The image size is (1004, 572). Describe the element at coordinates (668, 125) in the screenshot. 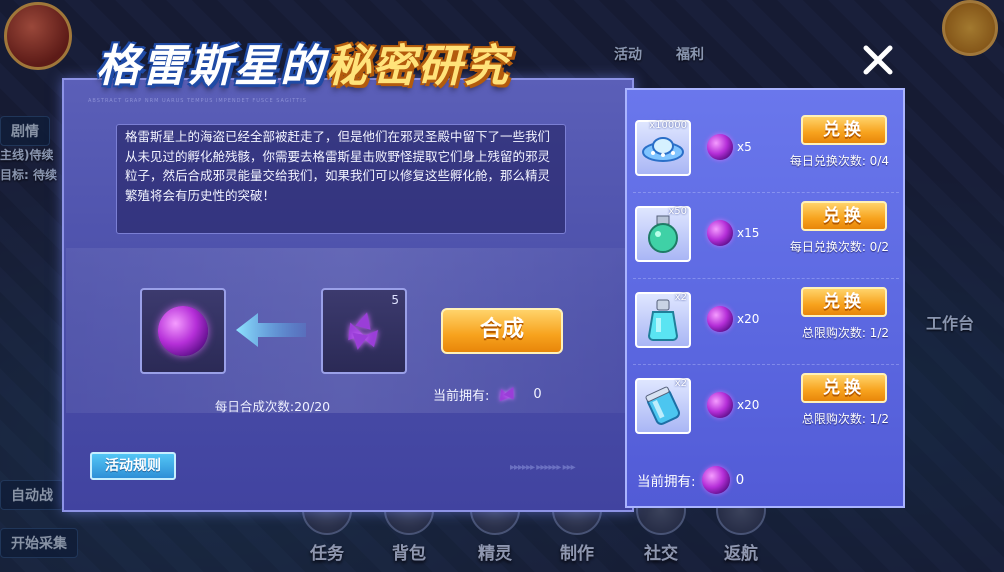

I see `item-quantity-tag: x10000` at that location.